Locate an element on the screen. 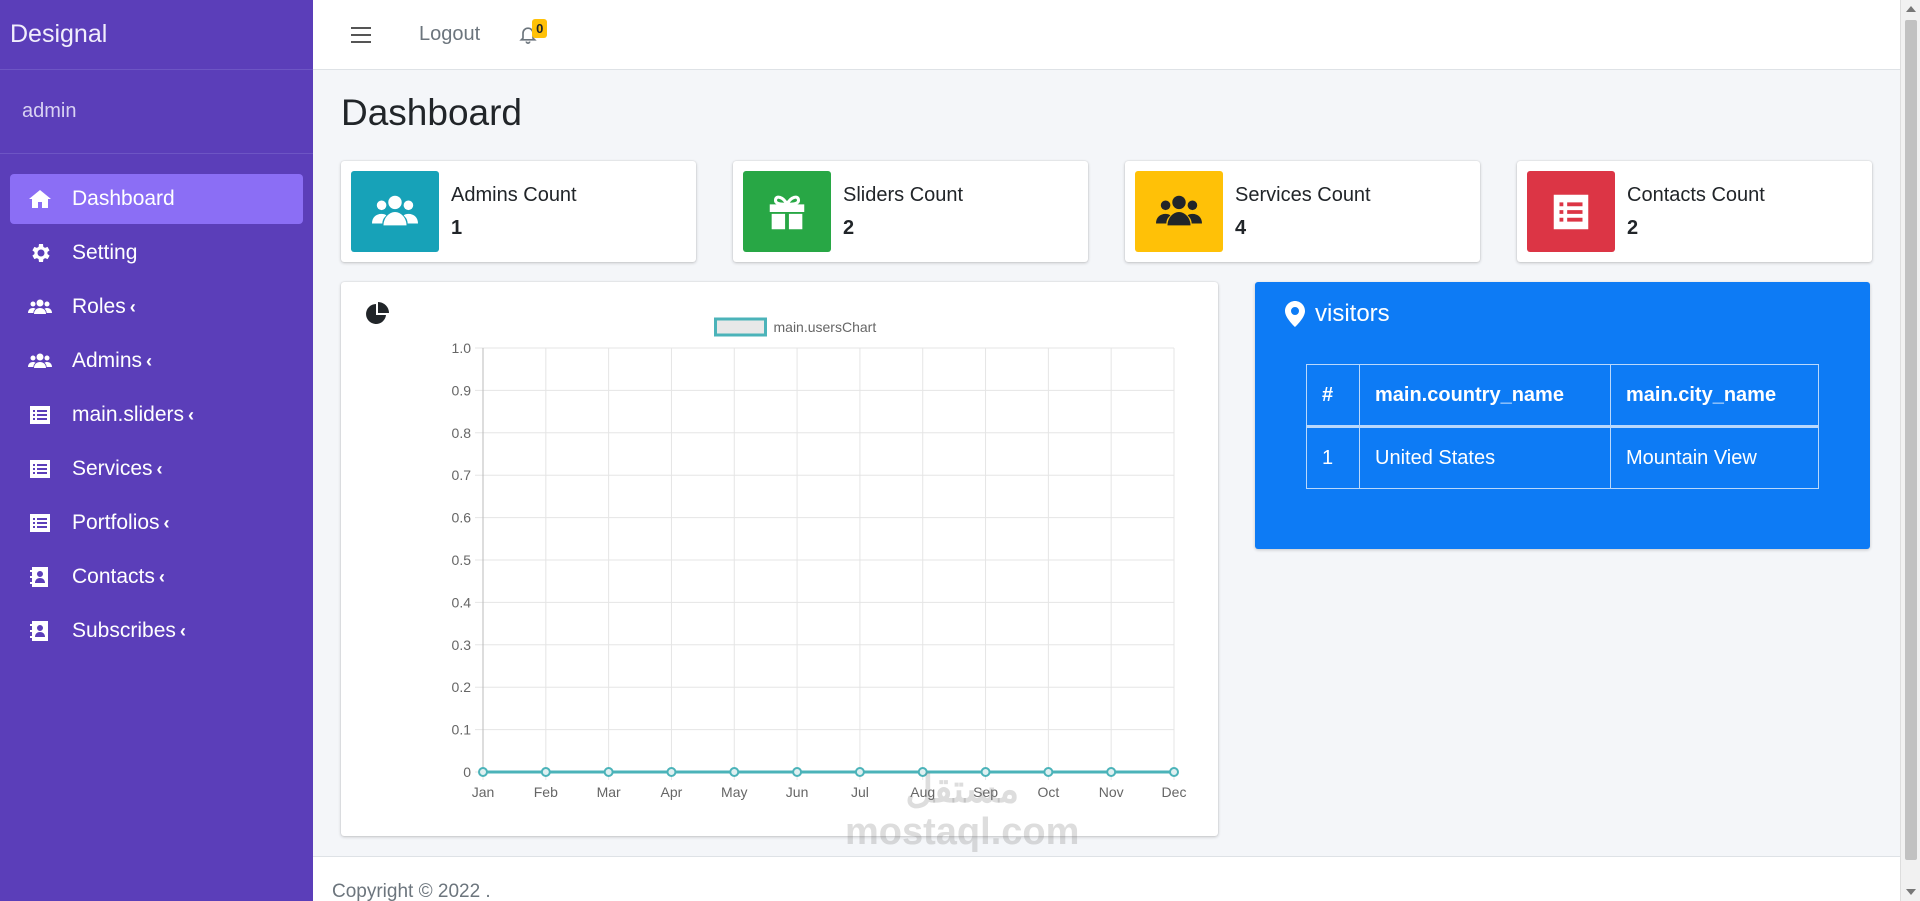 Image resolution: width=1920 pixels, height=901 pixels. y-tick-label: 0.2 is located at coordinates (462, 687).